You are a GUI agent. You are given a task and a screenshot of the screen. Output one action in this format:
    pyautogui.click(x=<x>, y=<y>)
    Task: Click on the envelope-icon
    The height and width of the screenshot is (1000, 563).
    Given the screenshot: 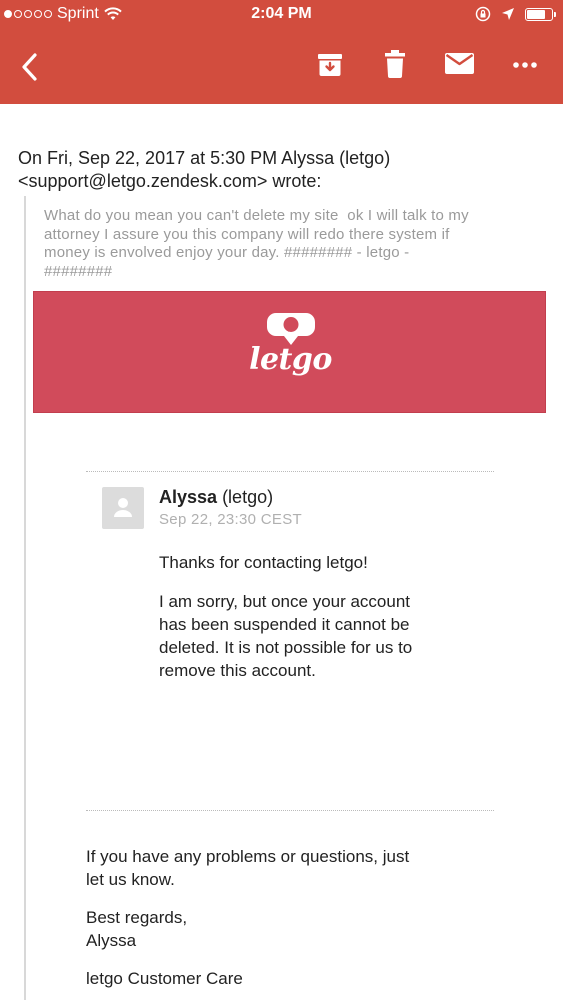 What is the action you would take?
    pyautogui.click(x=459, y=63)
    